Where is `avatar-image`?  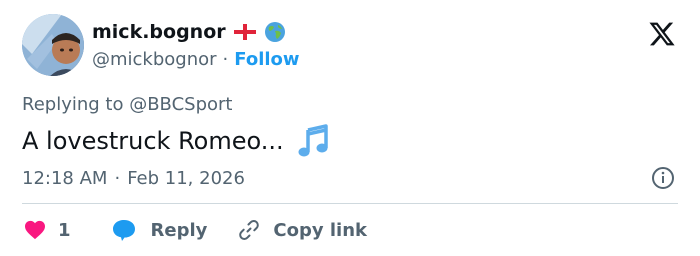 avatar-image is located at coordinates (53, 45).